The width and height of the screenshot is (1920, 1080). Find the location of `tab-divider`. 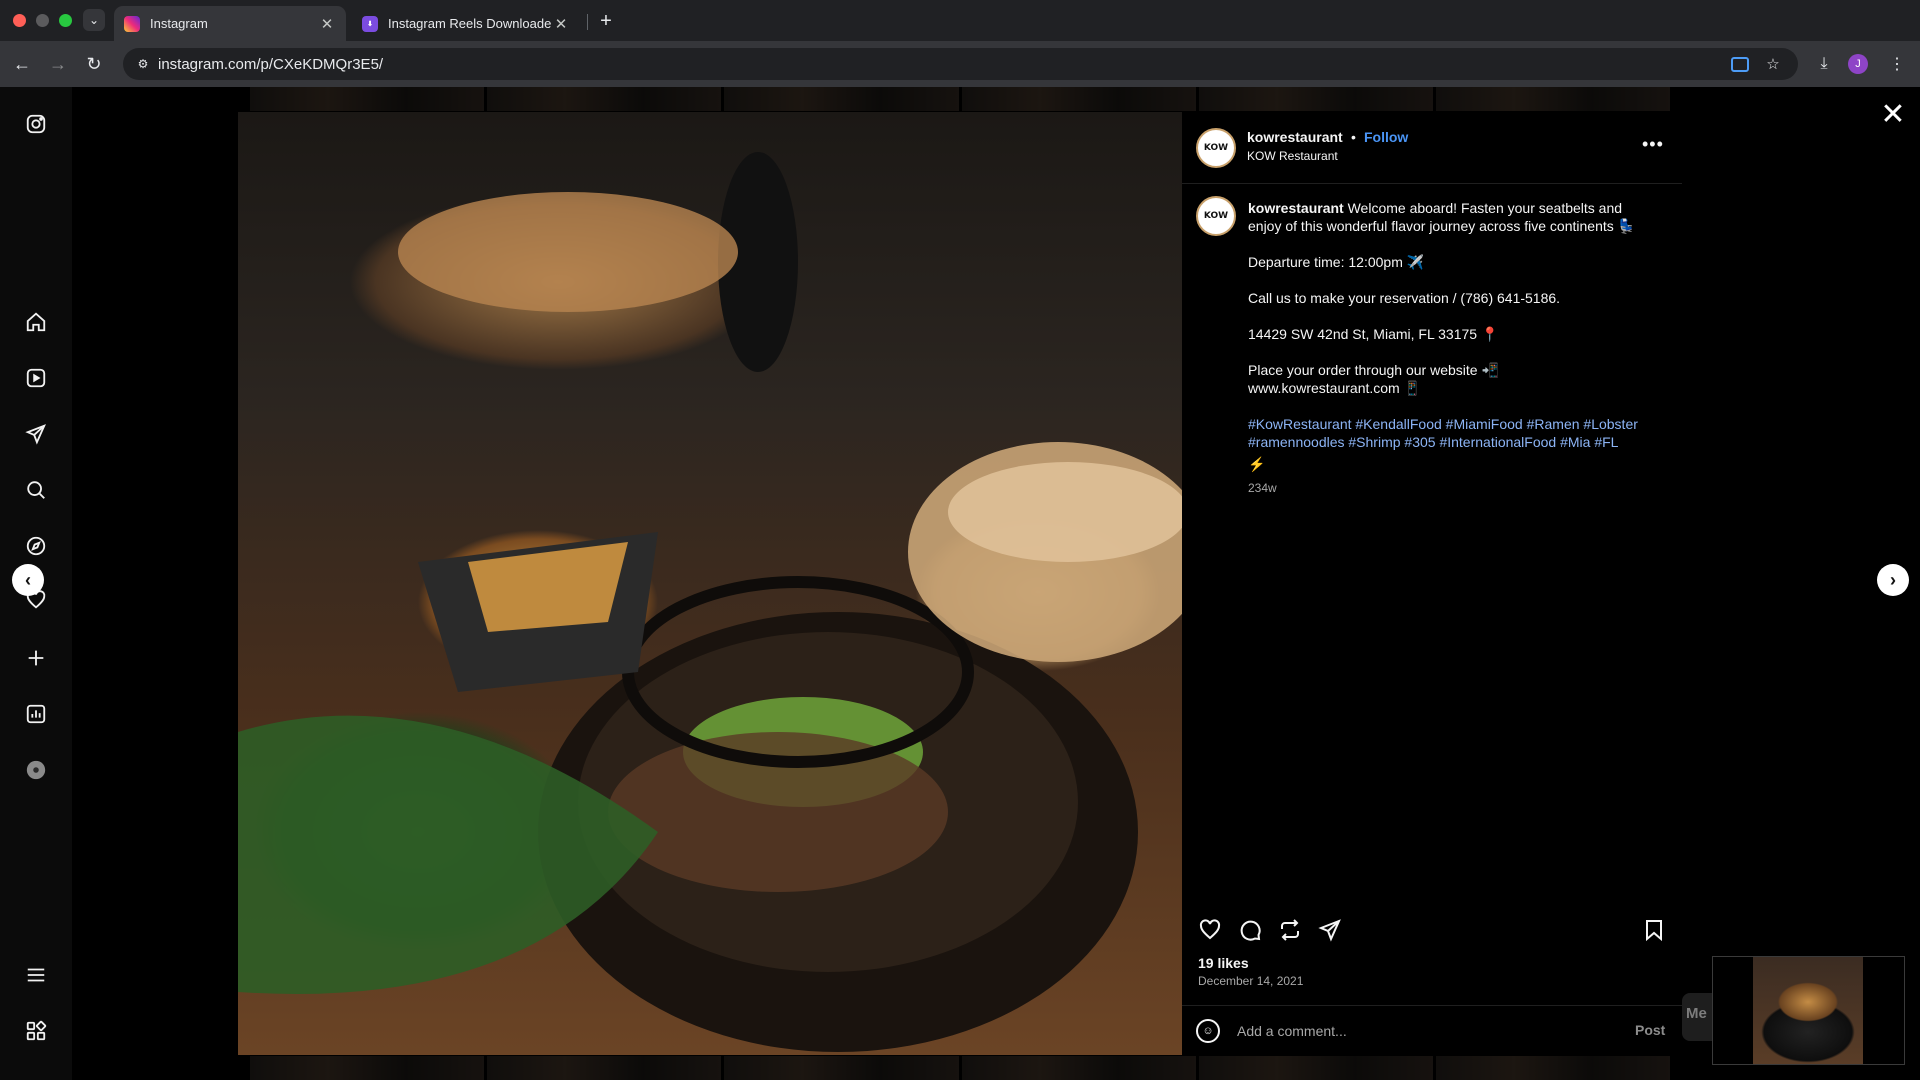

tab-divider is located at coordinates (587, 22).